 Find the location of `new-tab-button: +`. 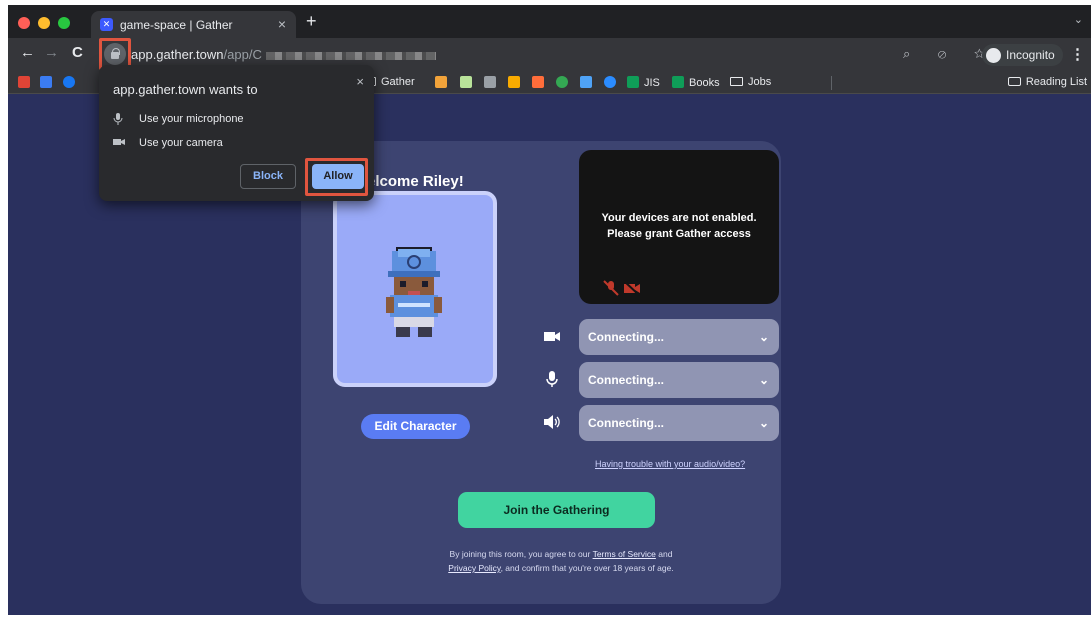

new-tab-button: + is located at coordinates (311, 21).